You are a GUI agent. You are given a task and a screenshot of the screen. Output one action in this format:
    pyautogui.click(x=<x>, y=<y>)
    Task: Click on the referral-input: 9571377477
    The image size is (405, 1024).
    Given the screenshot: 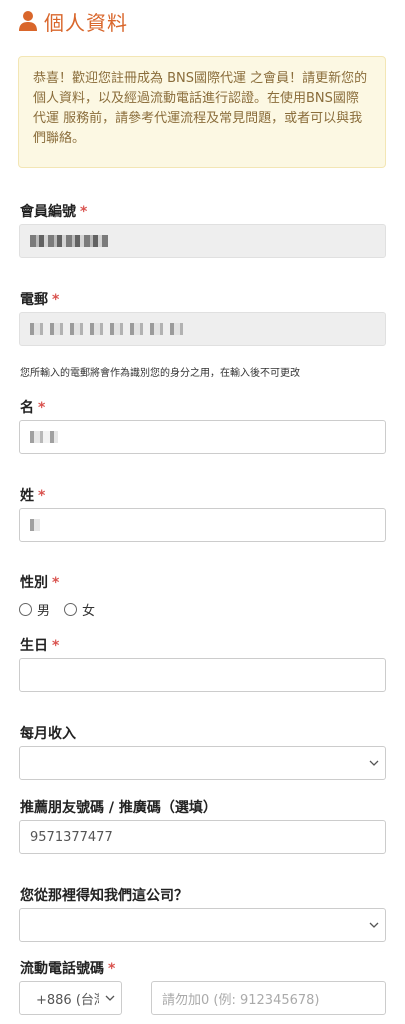 What is the action you would take?
    pyautogui.click(x=202, y=837)
    